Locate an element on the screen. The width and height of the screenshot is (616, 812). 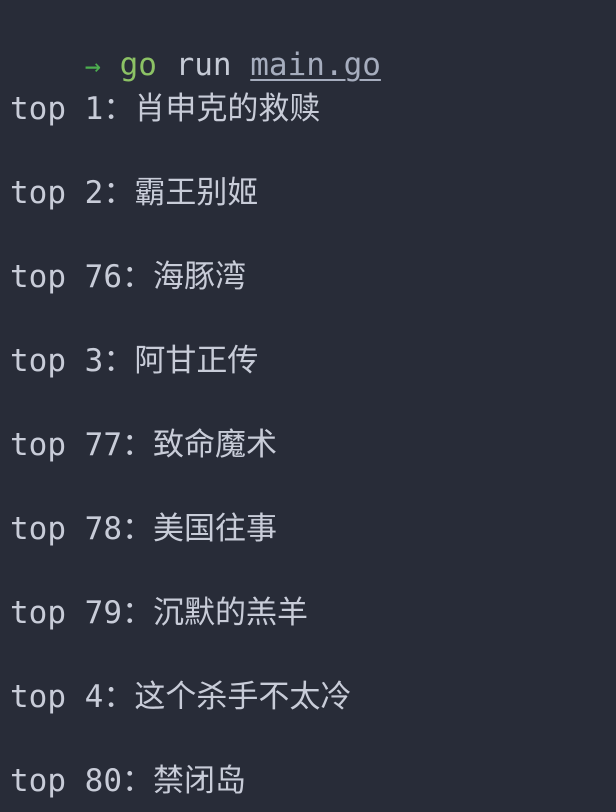
output-line: top 3：阿甘正传 is located at coordinates (134, 361).